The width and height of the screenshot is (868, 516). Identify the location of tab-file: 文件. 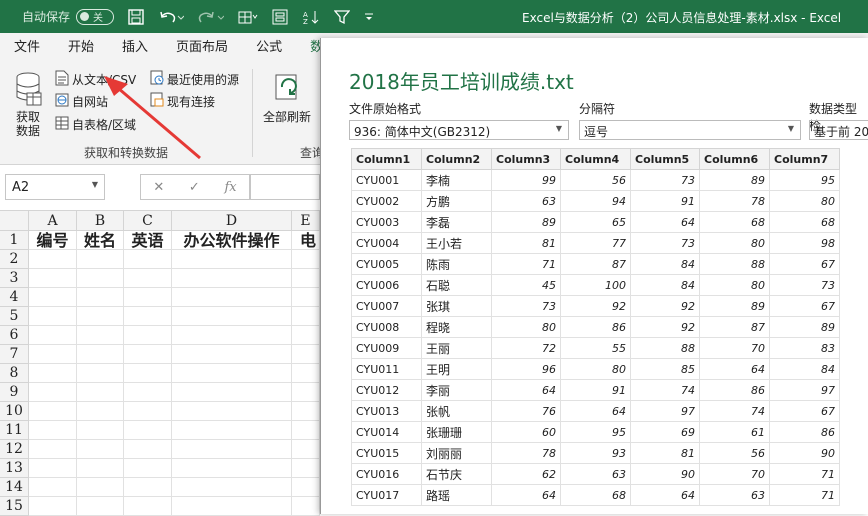
(27, 48).